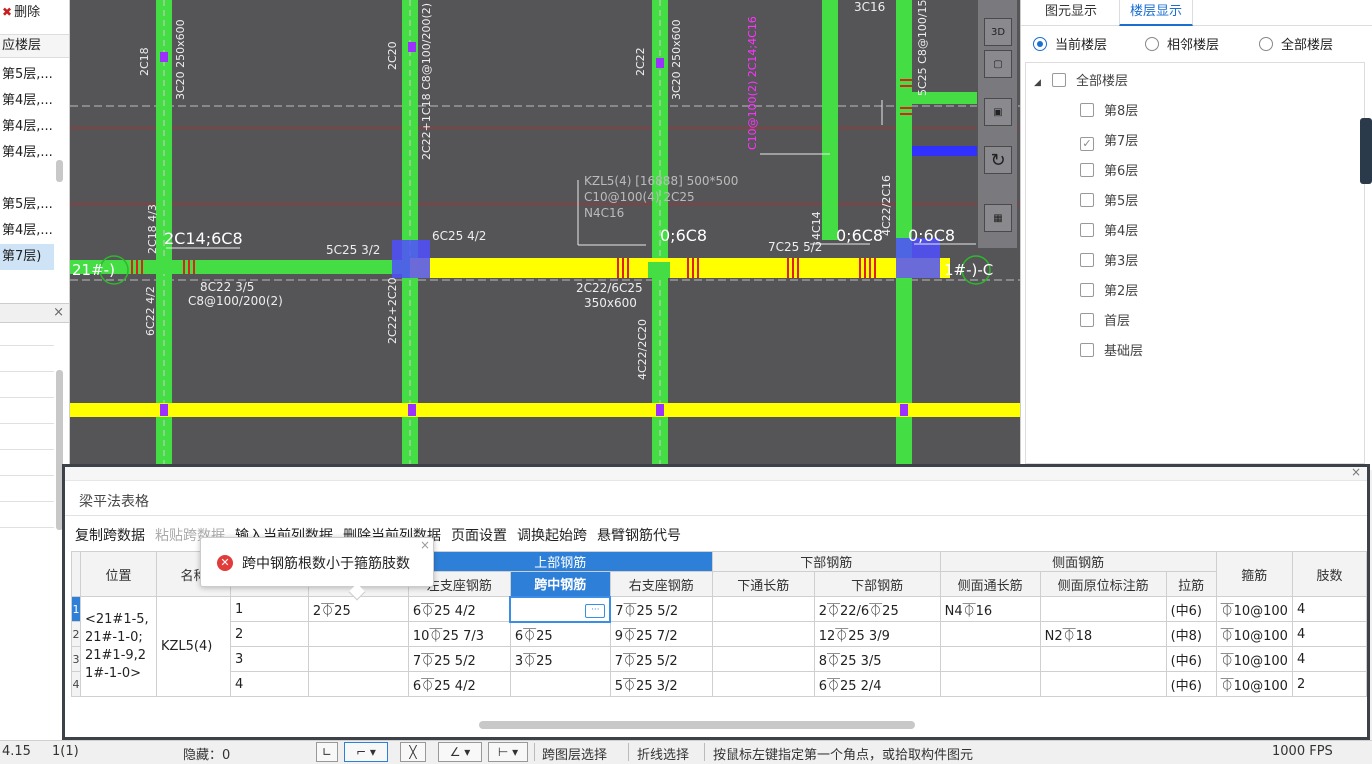  What do you see at coordinates (269, 634) in the screenshot?
I see `span-cell: 2` at bounding box center [269, 634].